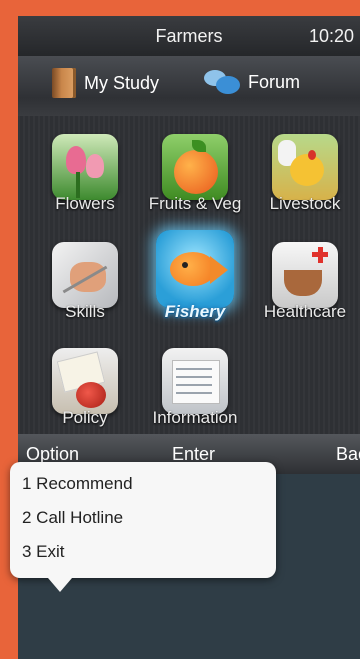 The image size is (360, 659). What do you see at coordinates (77, 484) in the screenshot?
I see `menu-item-recommend: 1 Recommend` at bounding box center [77, 484].